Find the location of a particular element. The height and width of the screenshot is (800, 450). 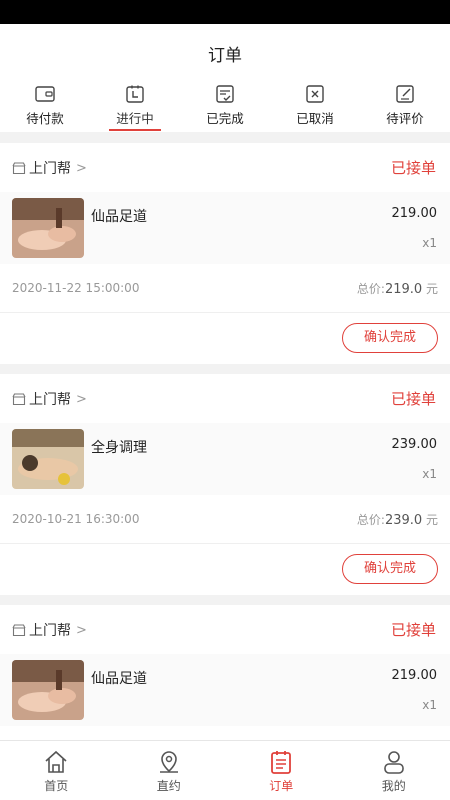

tab-completed: 已完成 is located at coordinates (225, 107).